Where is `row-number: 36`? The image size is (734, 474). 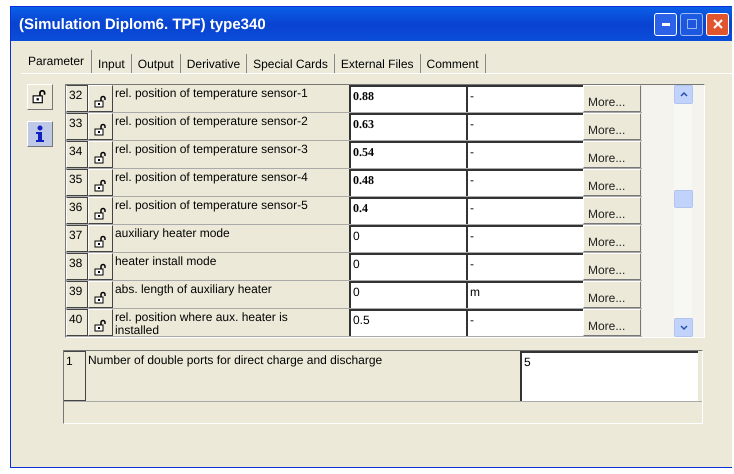
row-number: 36 is located at coordinates (77, 210).